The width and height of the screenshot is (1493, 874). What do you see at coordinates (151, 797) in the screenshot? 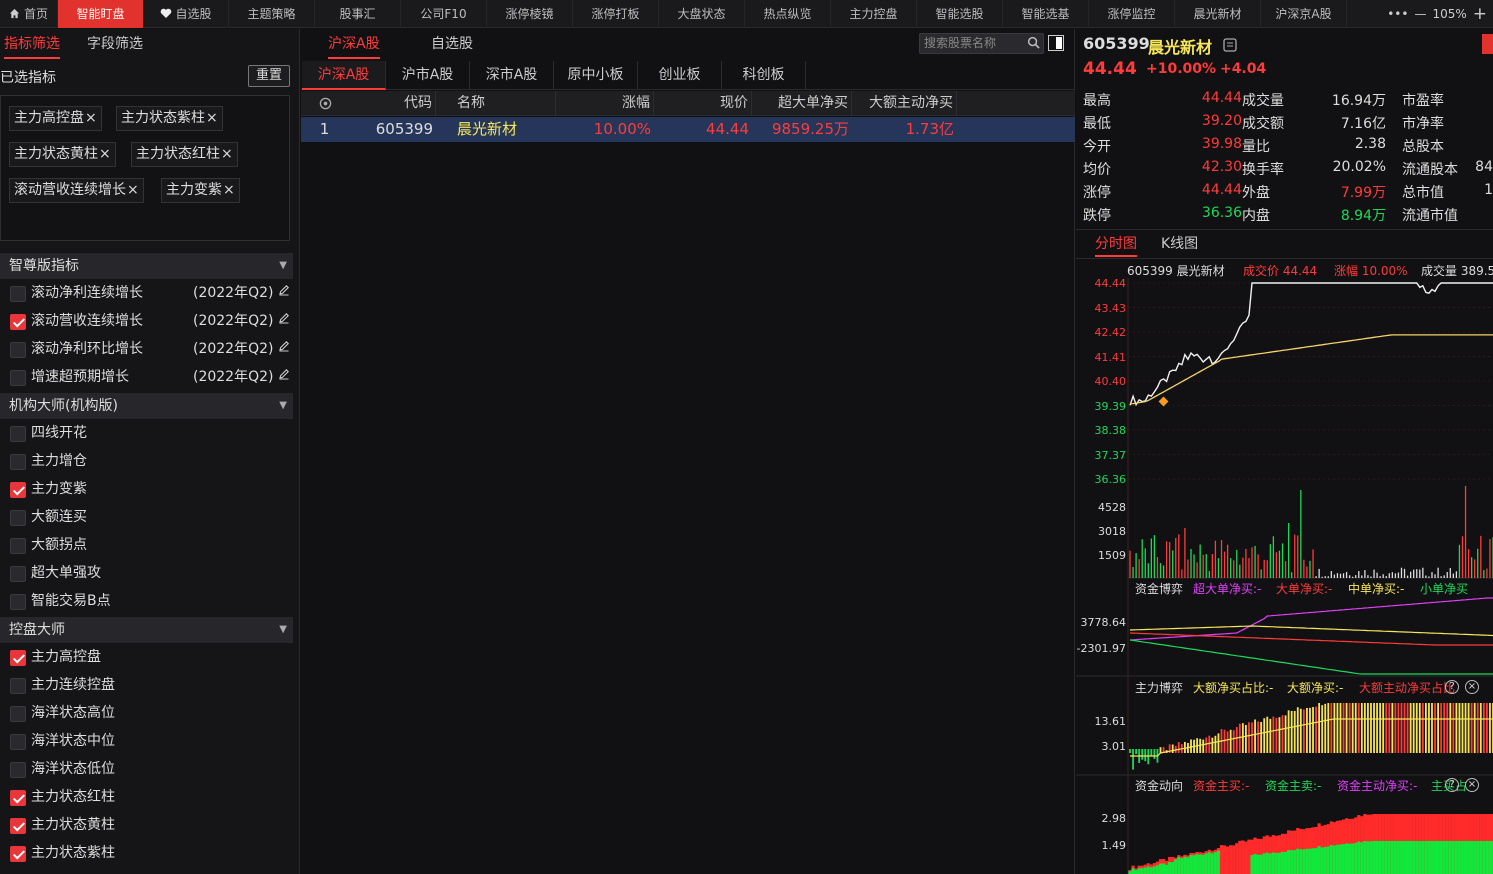
I see `indicator-item: 主力状态红柱` at bounding box center [151, 797].